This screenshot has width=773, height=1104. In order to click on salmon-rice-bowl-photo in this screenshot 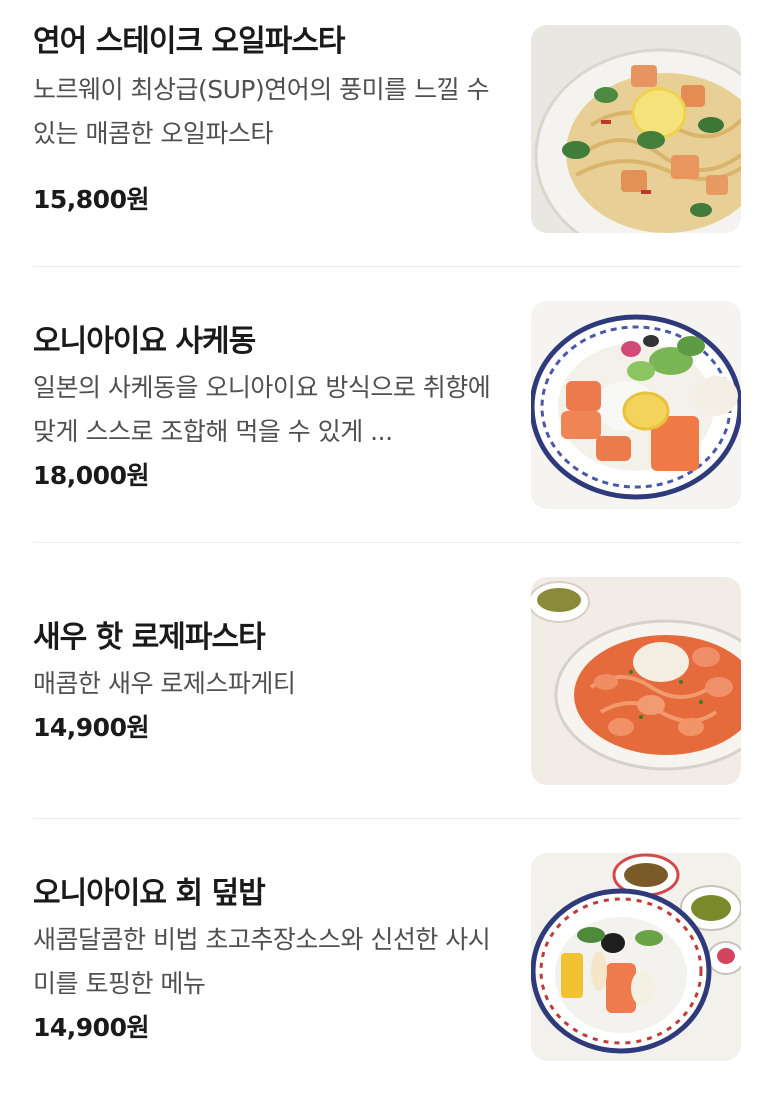, I will do `click(636, 405)`.